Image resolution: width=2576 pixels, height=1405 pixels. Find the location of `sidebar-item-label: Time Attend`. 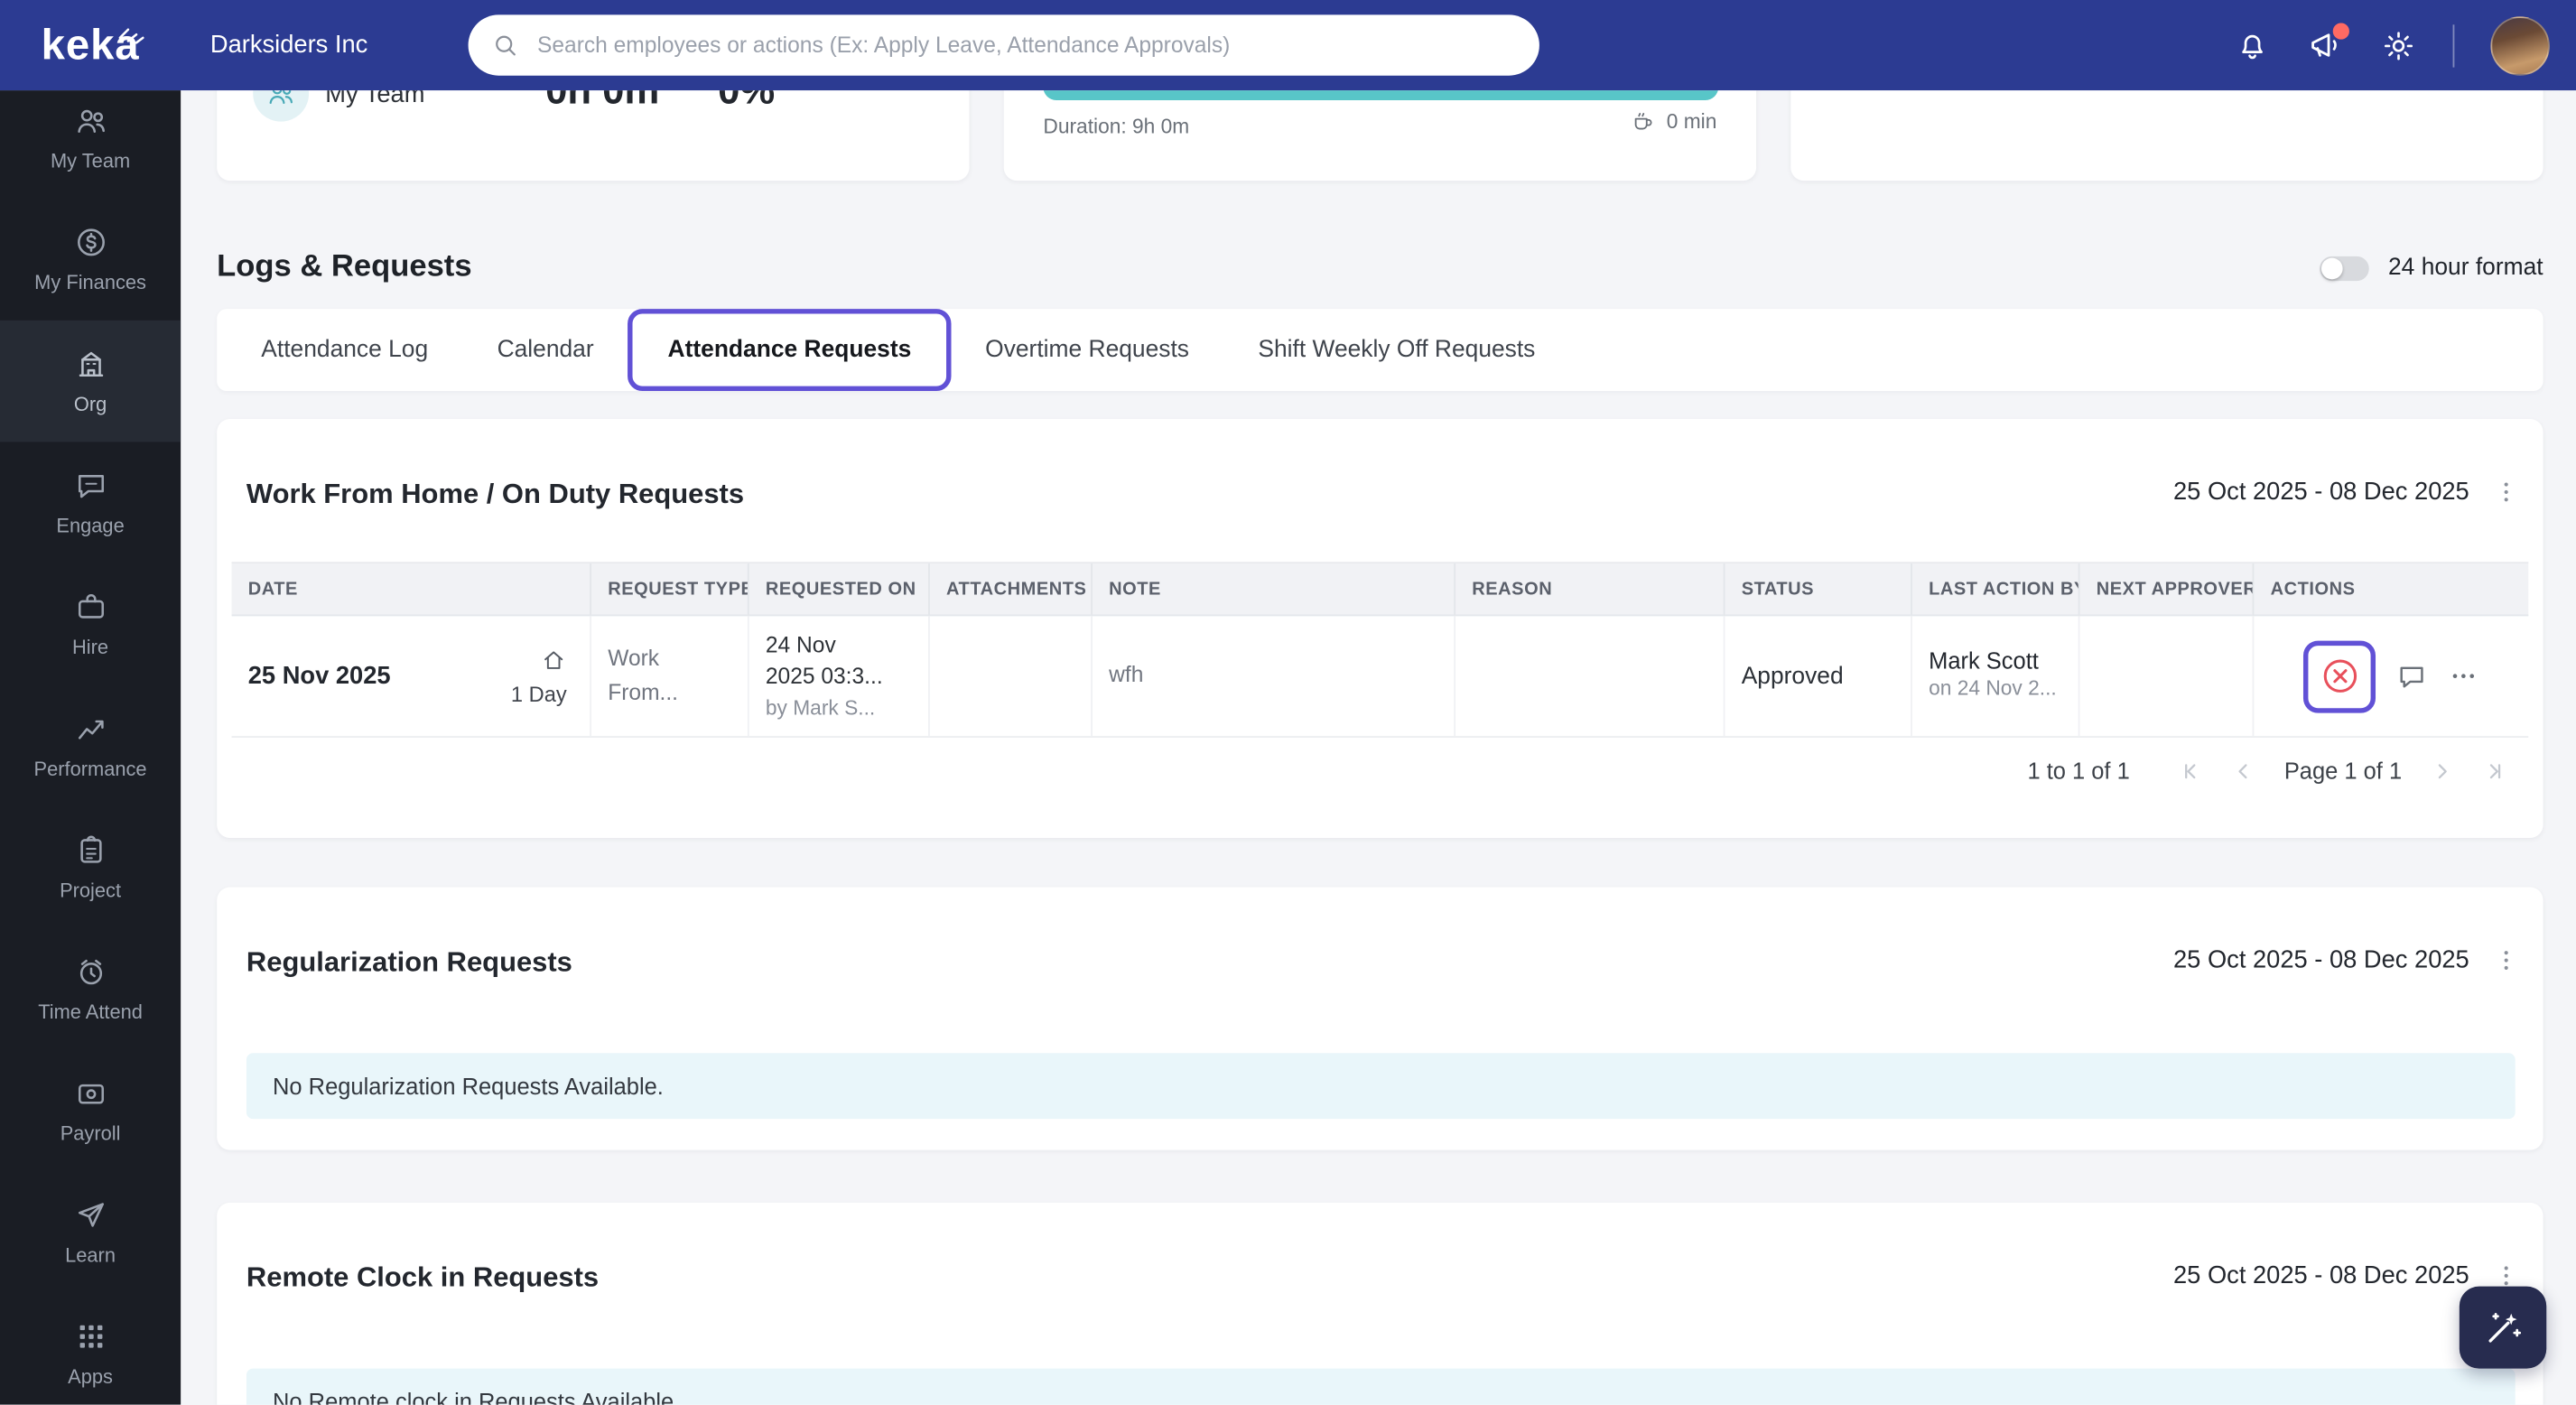

sidebar-item-label: Time Attend is located at coordinates (90, 1012).